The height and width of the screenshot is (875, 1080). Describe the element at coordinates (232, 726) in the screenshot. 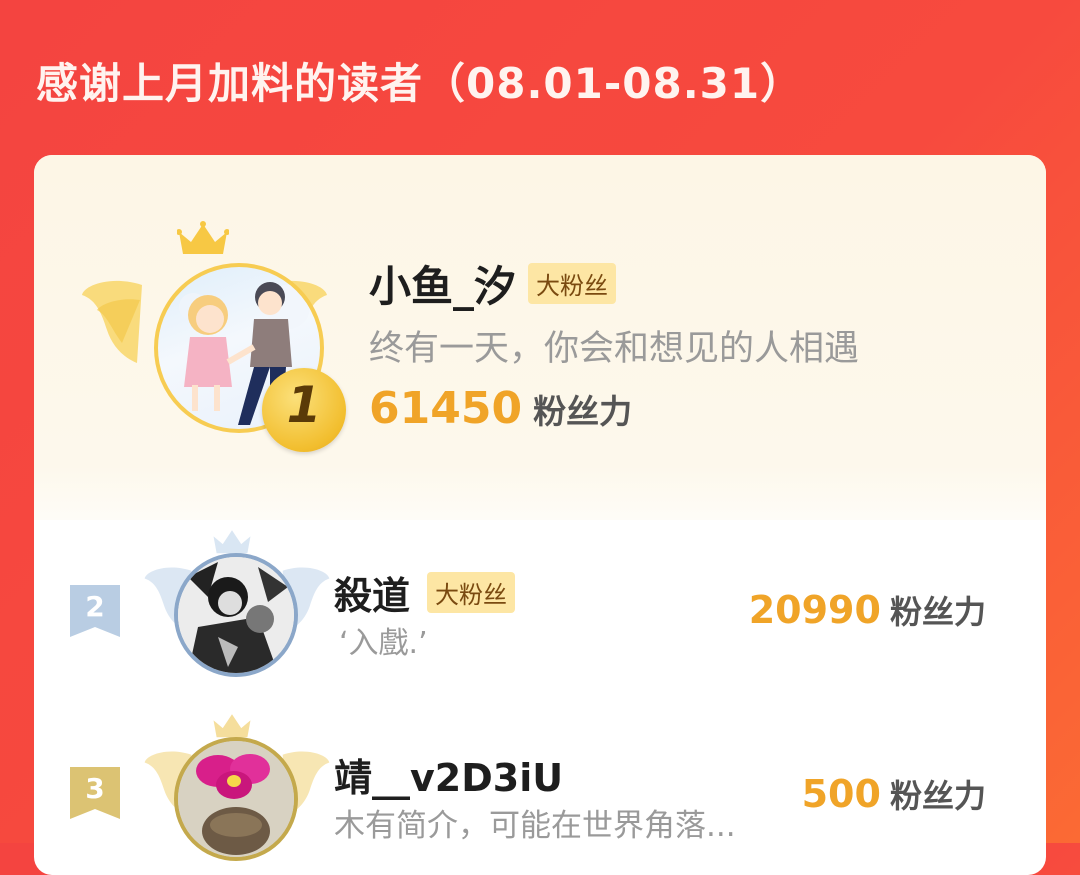

I see `rank-3-crown-icon` at that location.